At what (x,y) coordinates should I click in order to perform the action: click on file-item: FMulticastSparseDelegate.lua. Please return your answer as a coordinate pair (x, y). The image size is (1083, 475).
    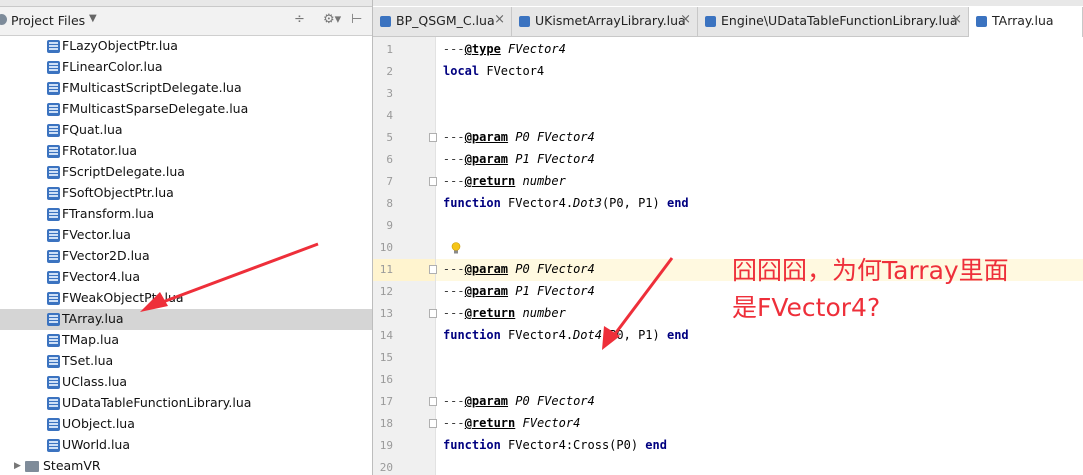
    Looking at the image, I should click on (186, 109).